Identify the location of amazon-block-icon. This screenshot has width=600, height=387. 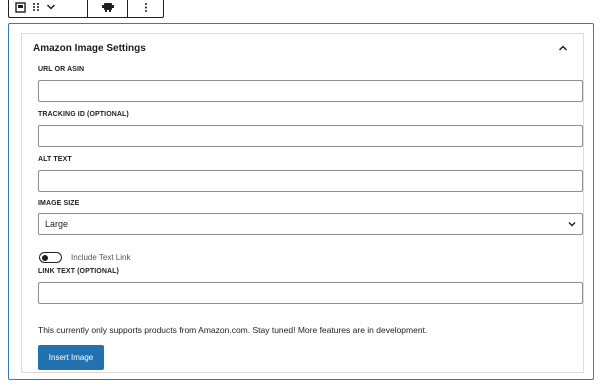
(107, 7).